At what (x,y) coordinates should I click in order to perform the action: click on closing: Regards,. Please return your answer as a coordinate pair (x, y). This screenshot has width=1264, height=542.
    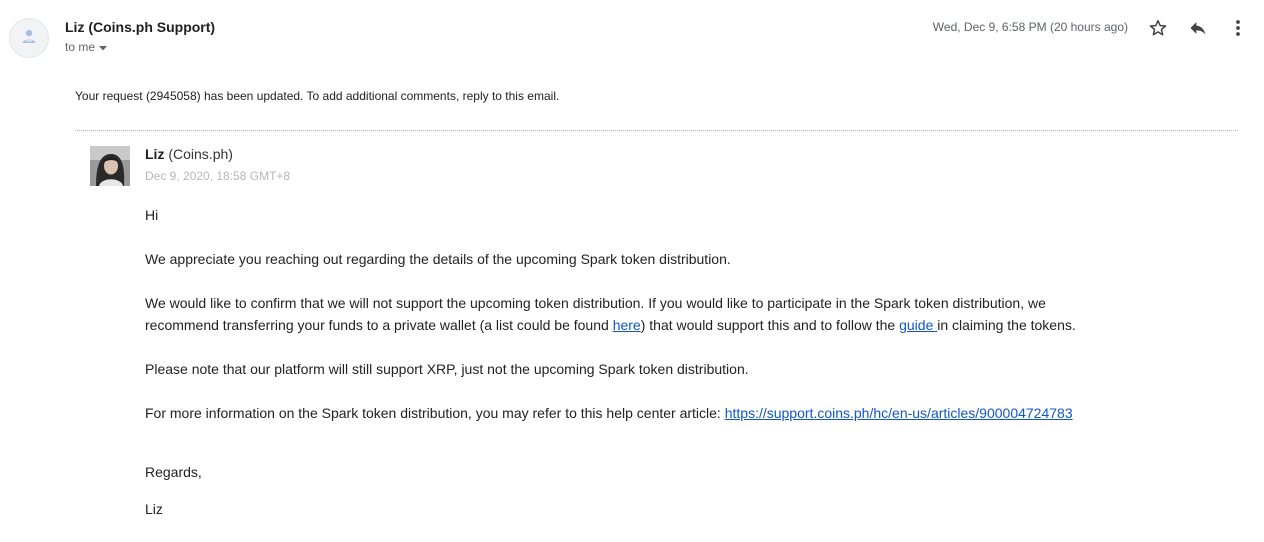
    Looking at the image, I should click on (173, 472).